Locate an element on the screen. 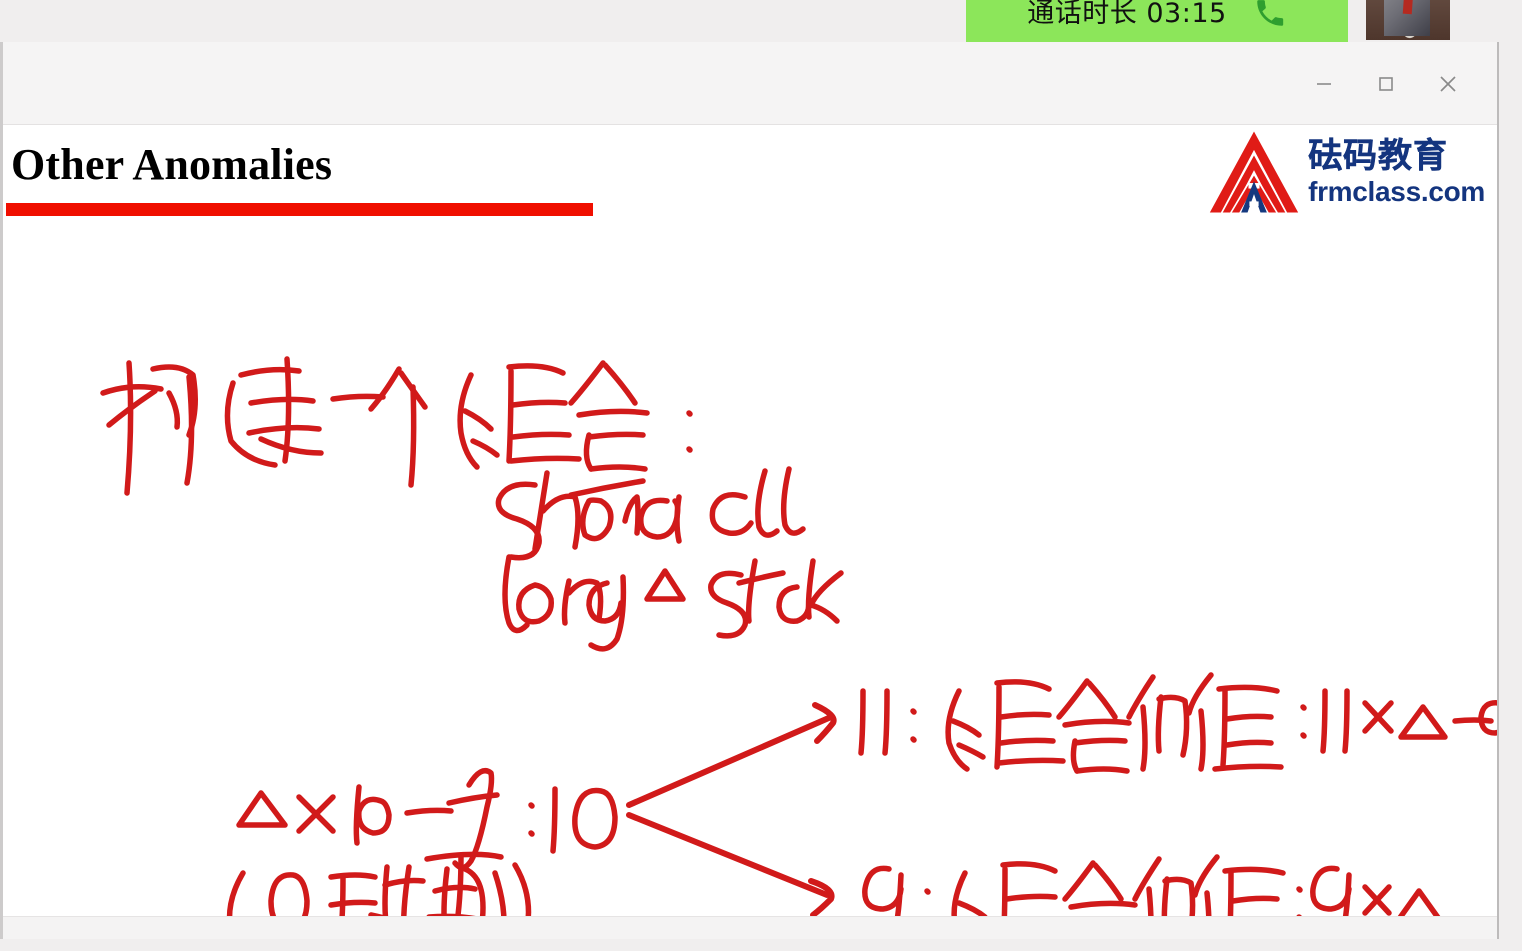 This screenshot has height=951, width=1522. frm-mountain-icon is located at coordinates (1254, 172).